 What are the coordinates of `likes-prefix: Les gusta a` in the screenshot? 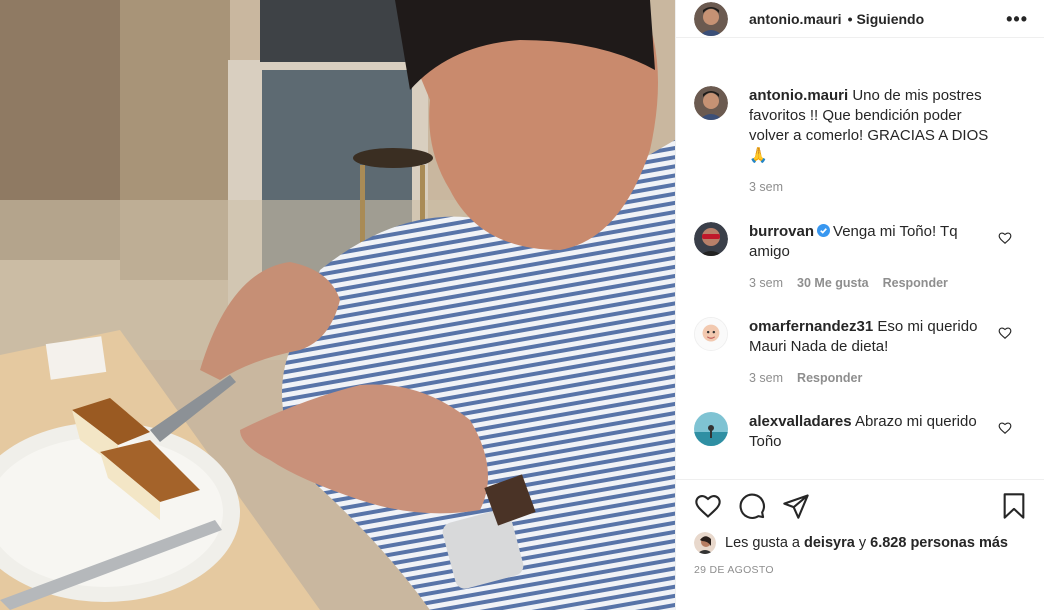 It's located at (762, 543).